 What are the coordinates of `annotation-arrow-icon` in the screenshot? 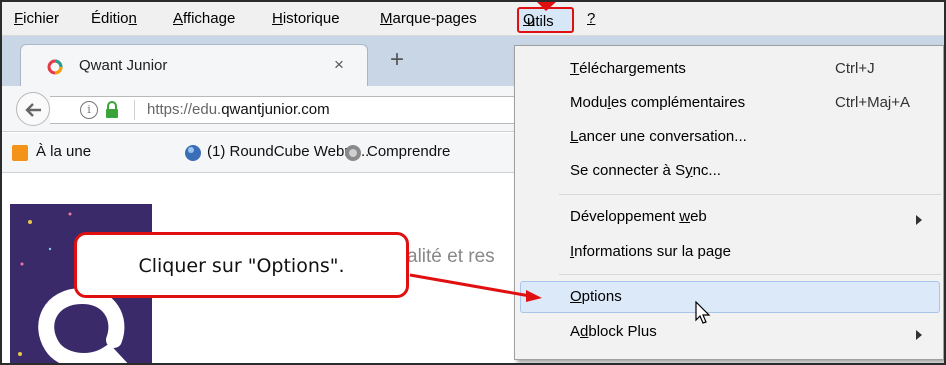 It's located at (482, 152).